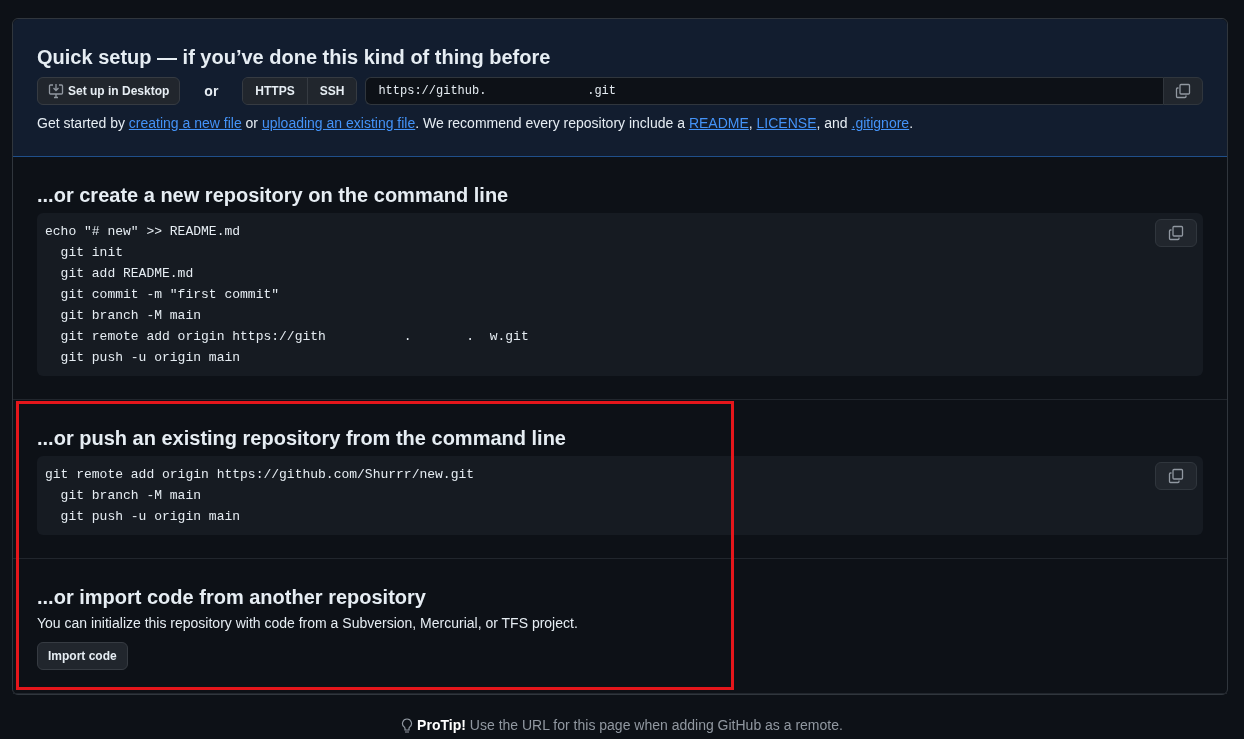 The width and height of the screenshot is (1244, 739). What do you see at coordinates (91, 253) in the screenshot?
I see `code-line: git init` at bounding box center [91, 253].